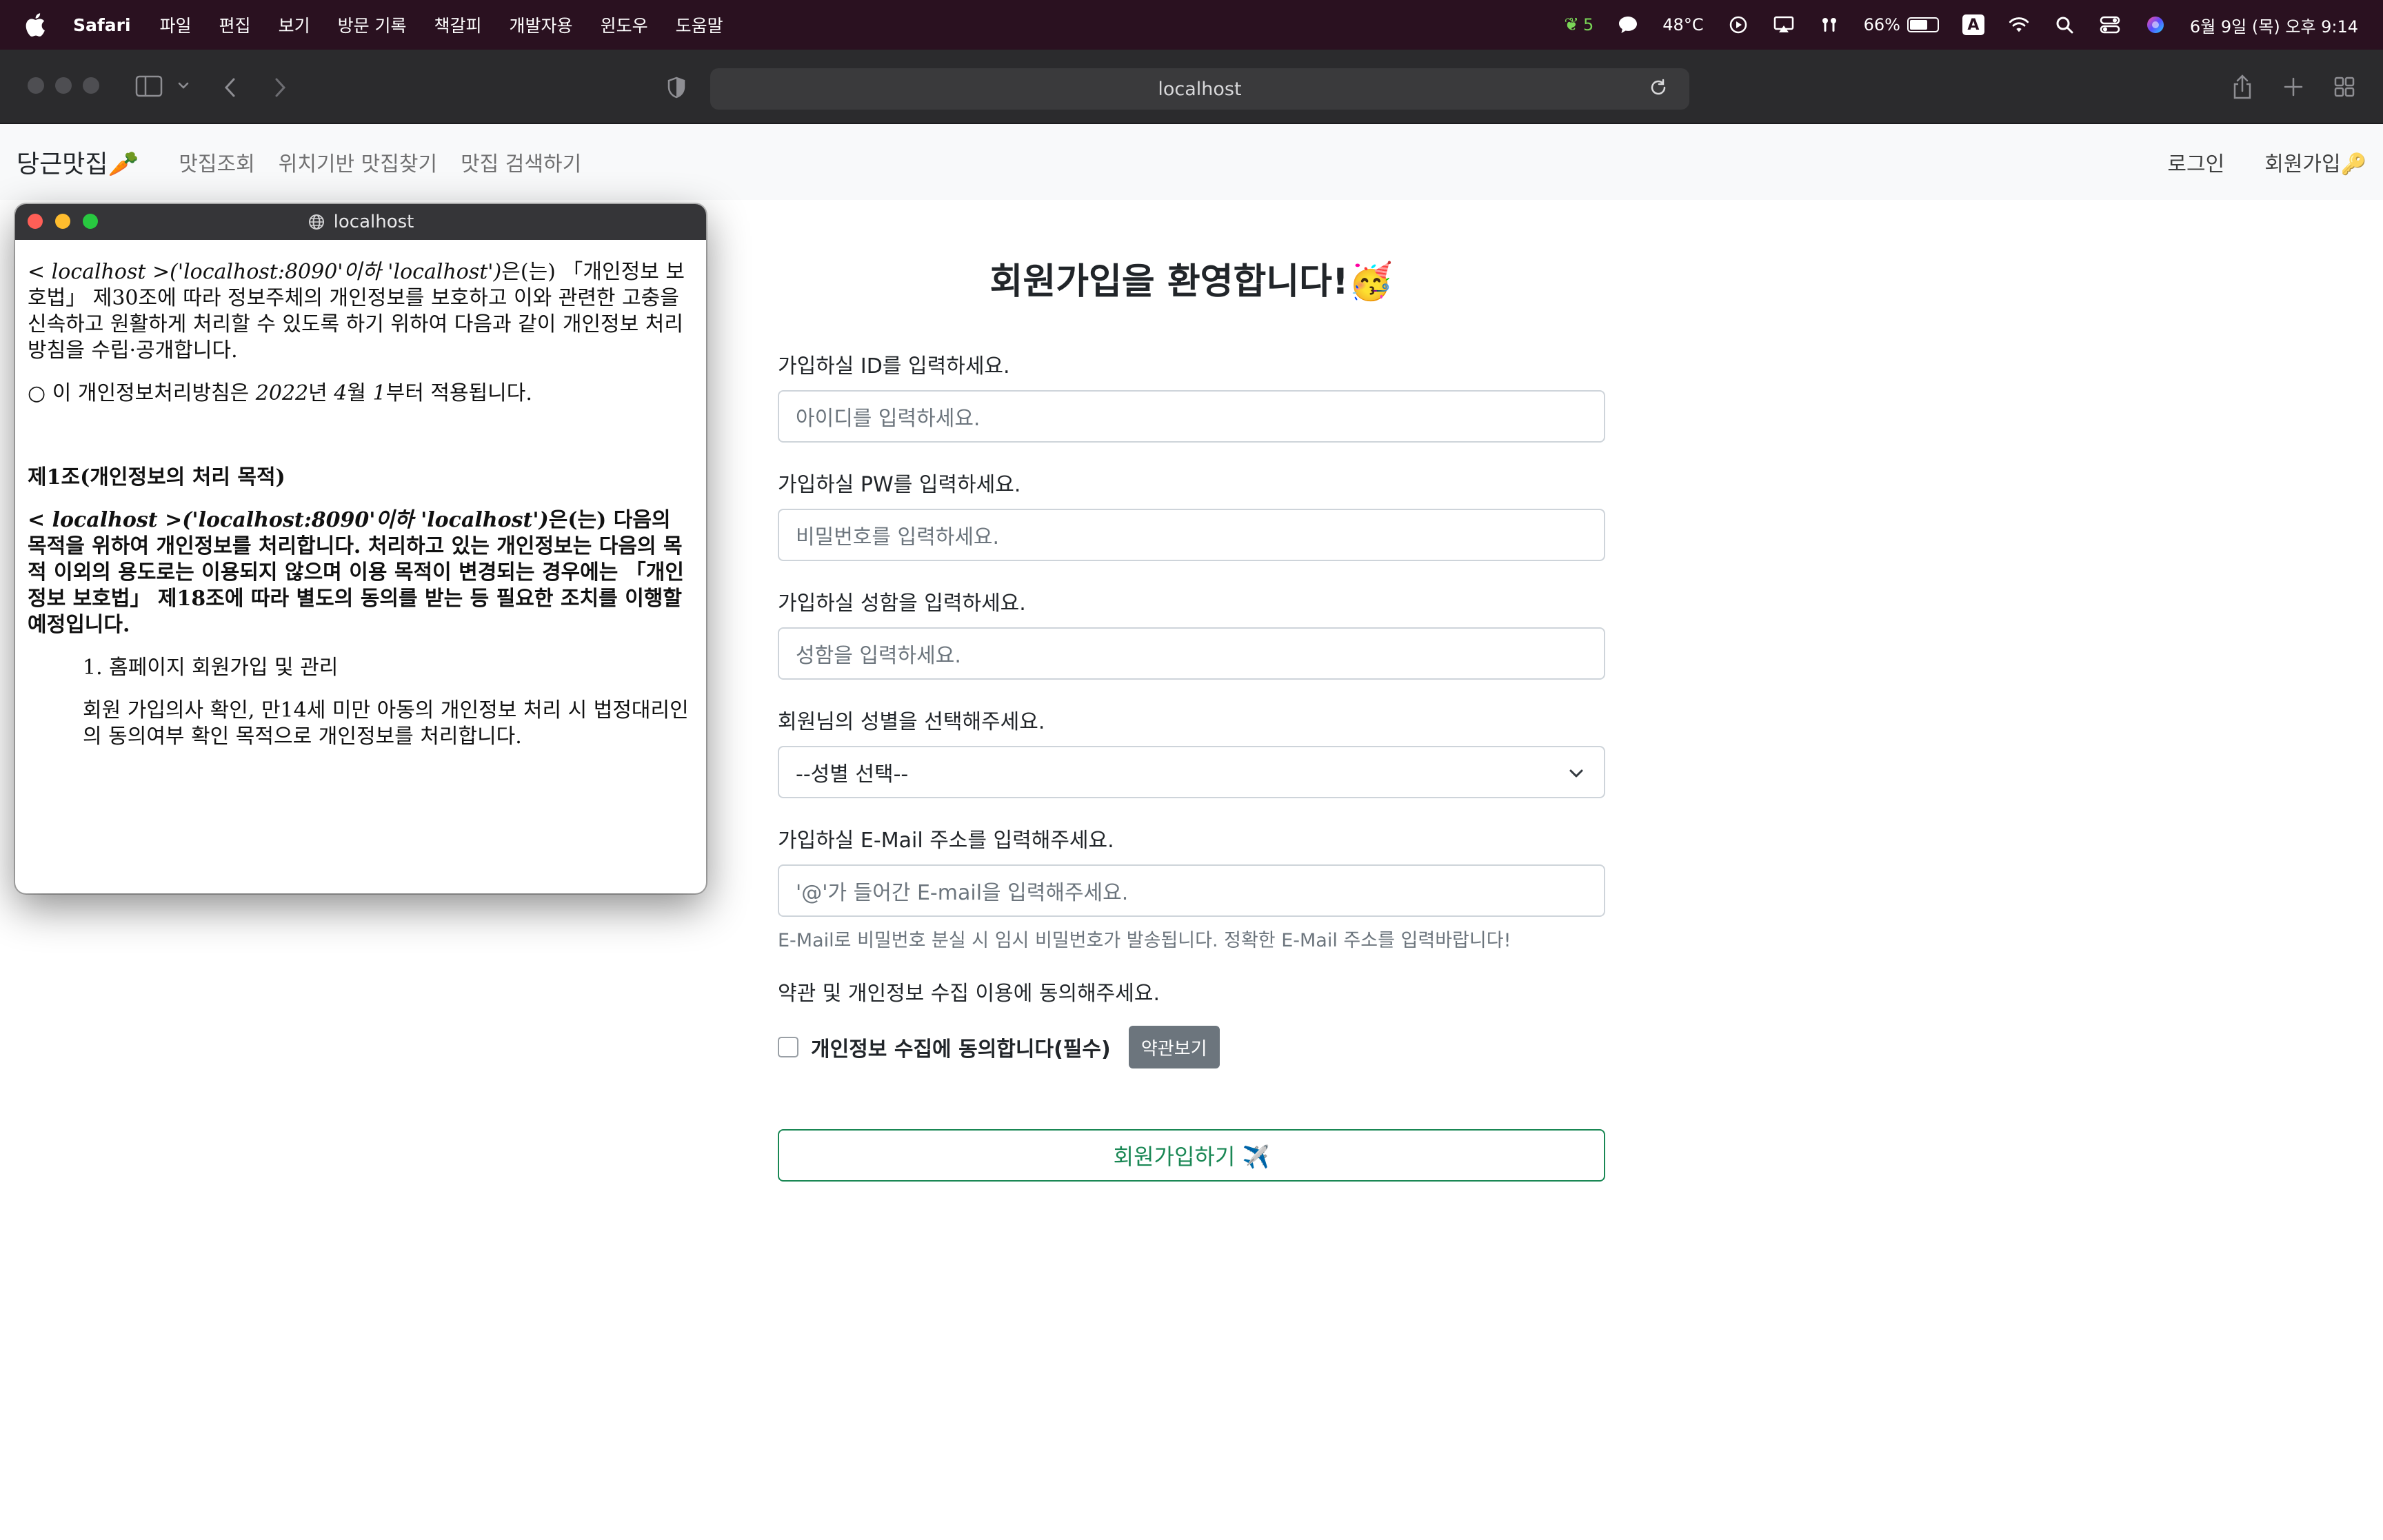  Describe the element at coordinates (282, 393) in the screenshot. I see `effective-year: 2022` at that location.